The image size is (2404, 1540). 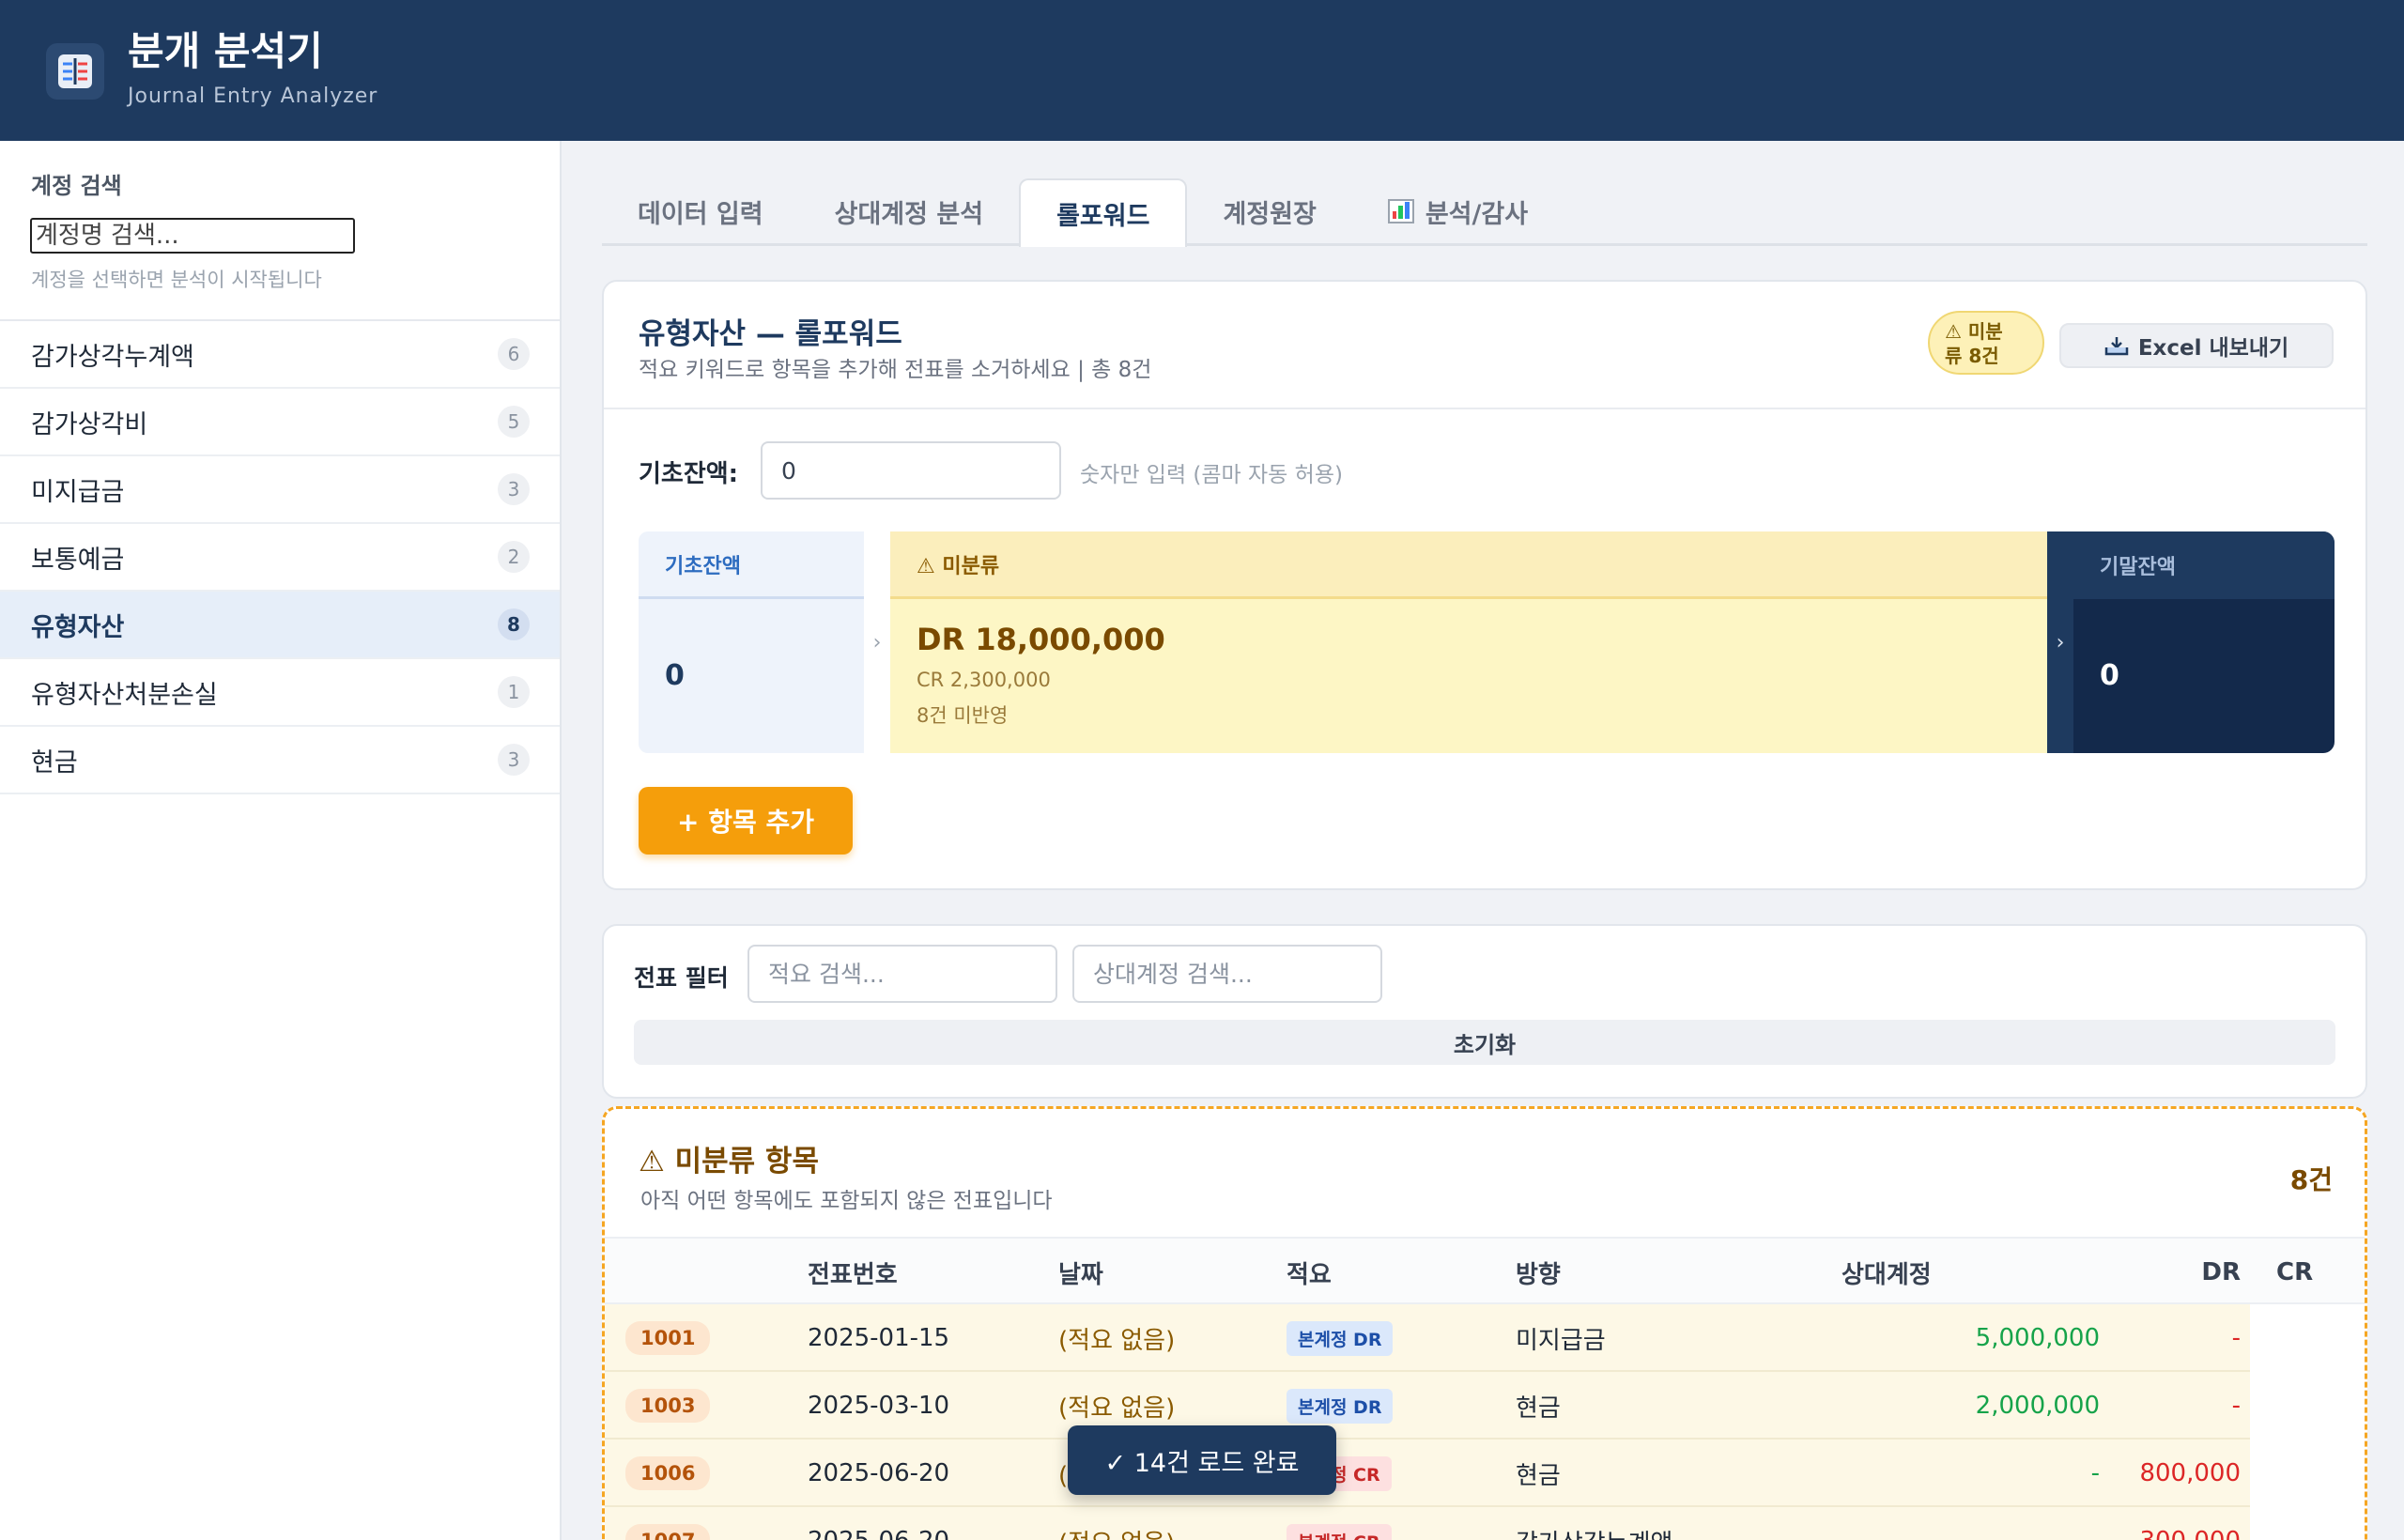 I want to click on direction-cell: 본계정 DR, so click(x=1340, y=1338).